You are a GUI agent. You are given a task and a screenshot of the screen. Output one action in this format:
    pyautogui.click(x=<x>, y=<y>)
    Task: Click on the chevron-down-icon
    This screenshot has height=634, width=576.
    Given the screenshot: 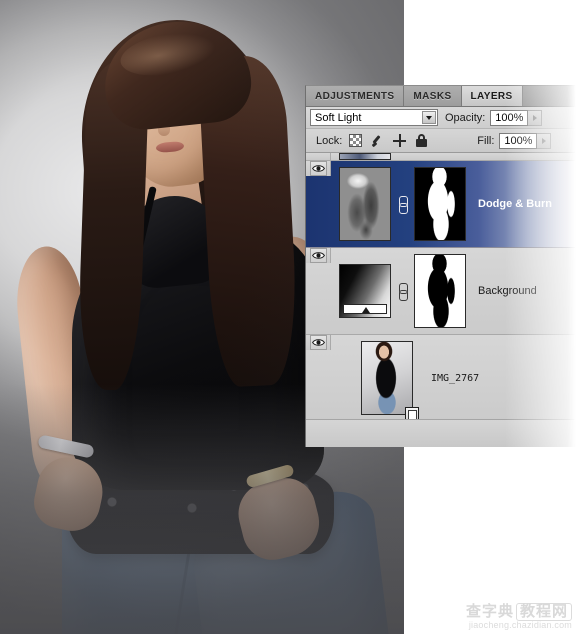 What is the action you would take?
    pyautogui.click(x=429, y=117)
    